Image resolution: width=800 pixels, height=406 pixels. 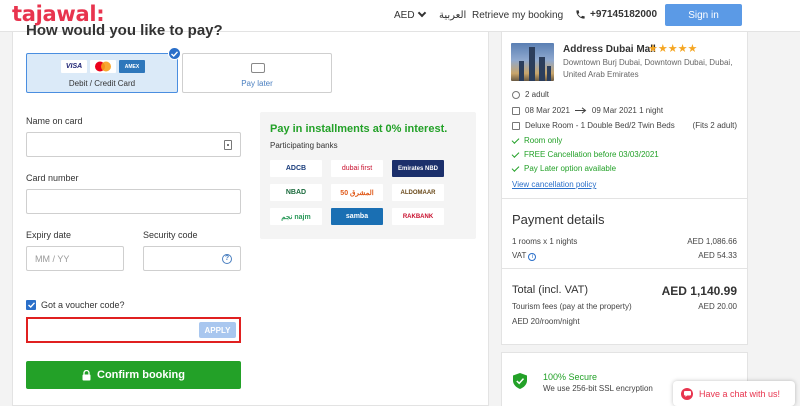 I want to click on contact-card-icon, so click(x=228, y=144).